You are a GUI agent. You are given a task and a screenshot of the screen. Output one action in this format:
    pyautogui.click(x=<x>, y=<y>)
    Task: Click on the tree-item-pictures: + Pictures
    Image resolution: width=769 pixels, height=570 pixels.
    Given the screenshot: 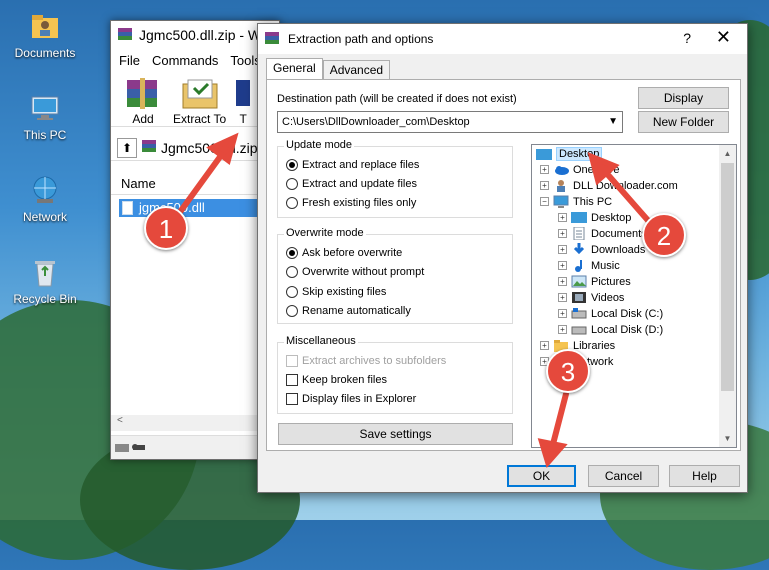 What is the action you would take?
    pyautogui.click(x=594, y=281)
    